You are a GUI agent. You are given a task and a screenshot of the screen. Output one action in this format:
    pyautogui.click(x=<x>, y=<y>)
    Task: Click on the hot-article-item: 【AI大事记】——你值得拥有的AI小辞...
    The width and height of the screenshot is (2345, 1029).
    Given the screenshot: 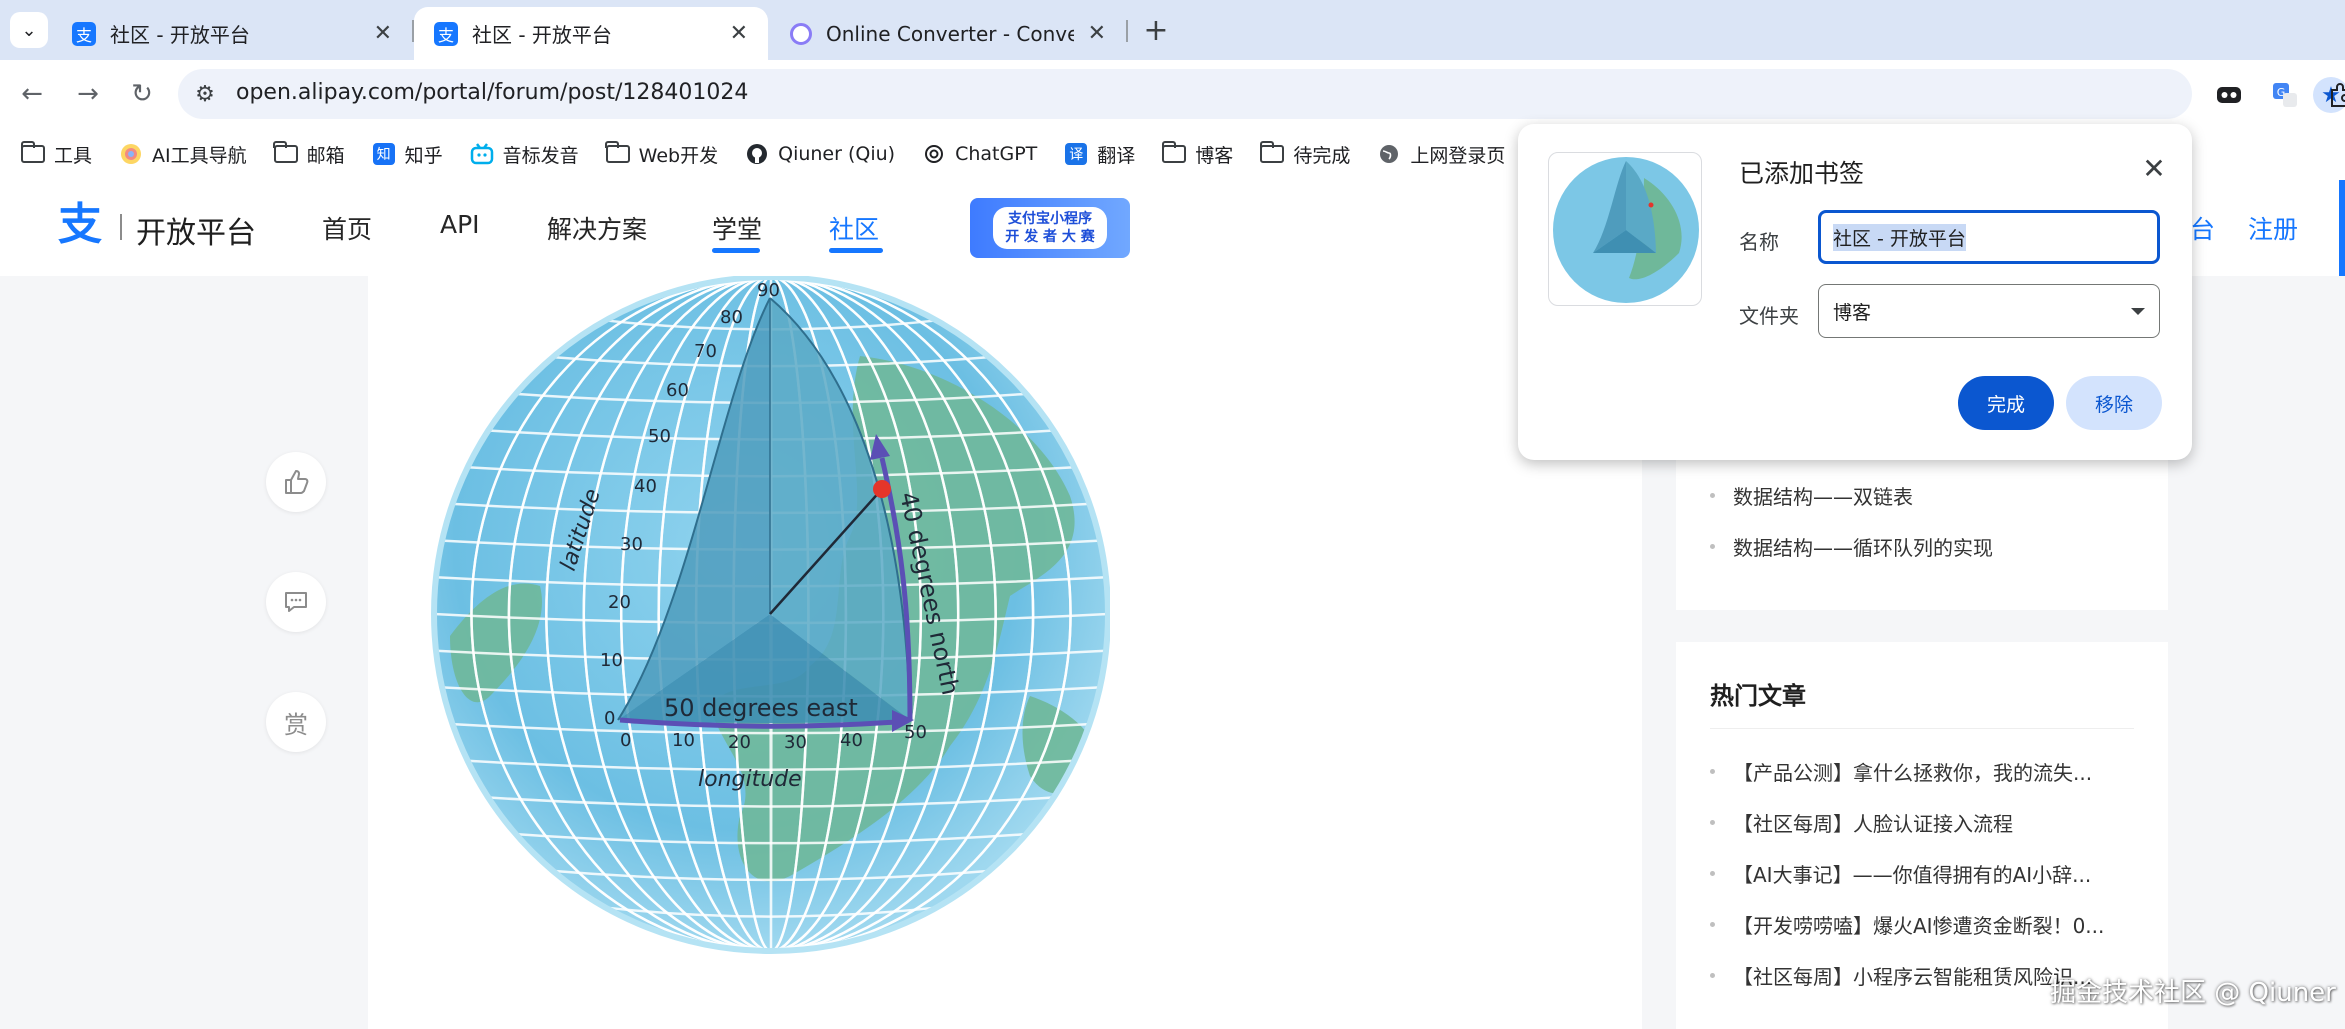 What is the action you would take?
    pyautogui.click(x=1907, y=873)
    